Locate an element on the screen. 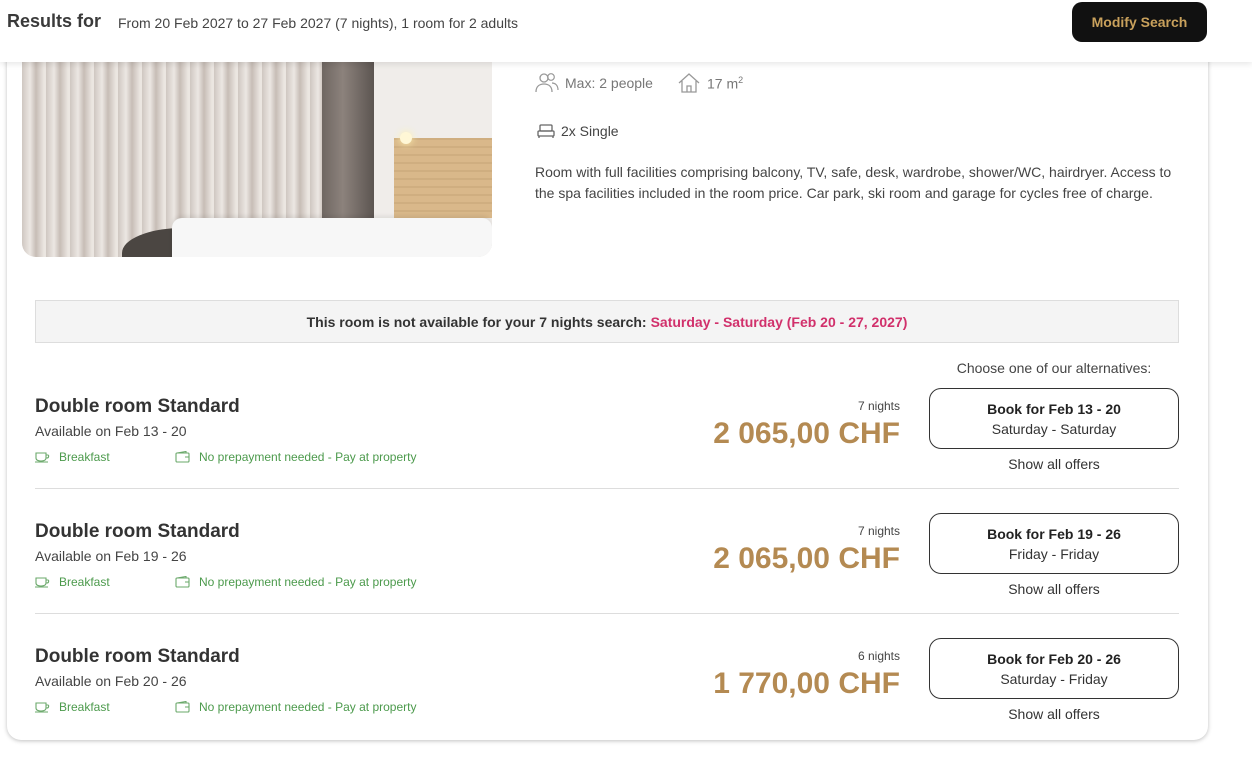 This screenshot has width=1252, height=769. offer-availability: Available on Feb 20 - 26 is located at coordinates (111, 681).